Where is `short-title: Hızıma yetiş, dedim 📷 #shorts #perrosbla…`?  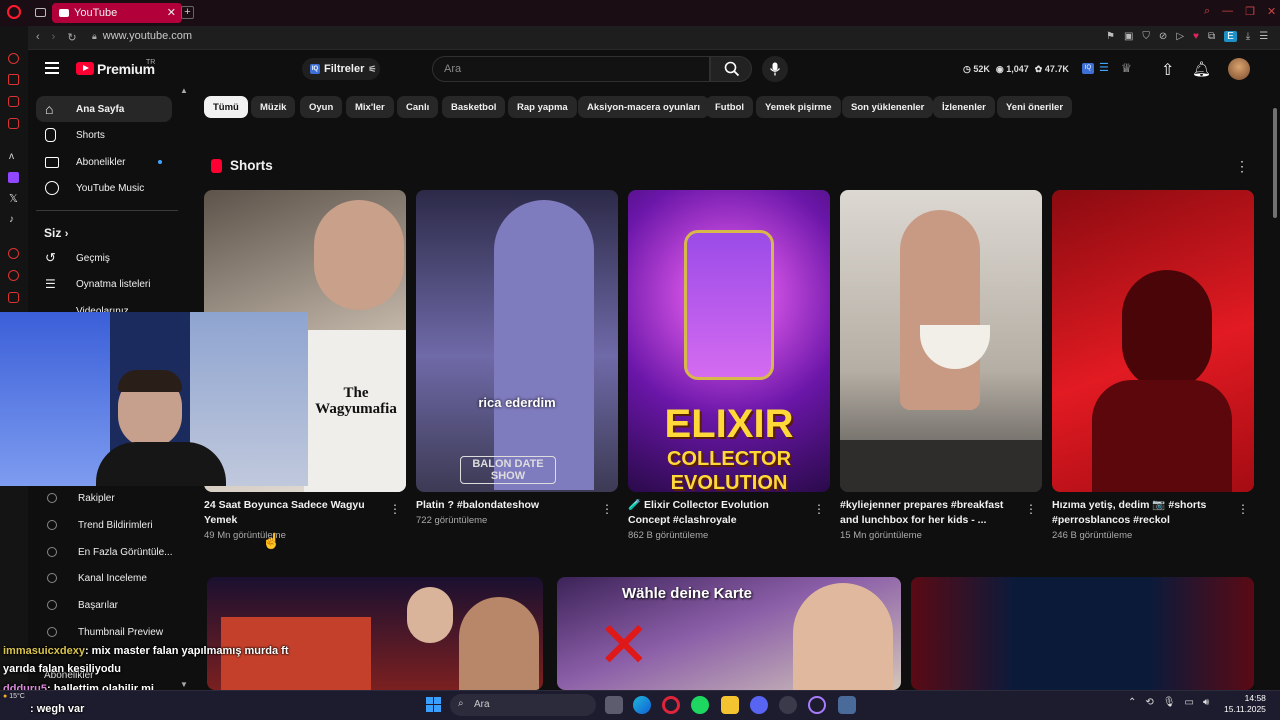
short-title: Hızıma yetiş, dedim 📷 #shorts #perrosbla… is located at coordinates (1142, 513).